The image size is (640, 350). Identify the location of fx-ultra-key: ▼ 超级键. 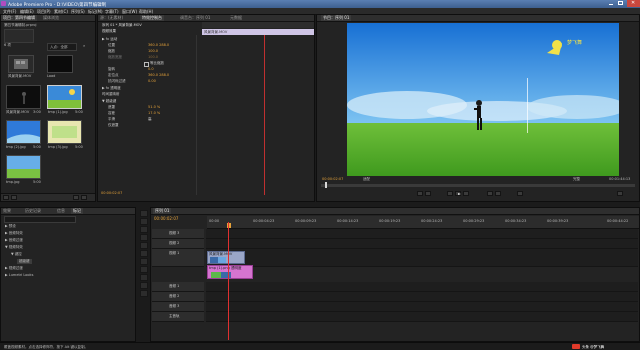
(109, 101).